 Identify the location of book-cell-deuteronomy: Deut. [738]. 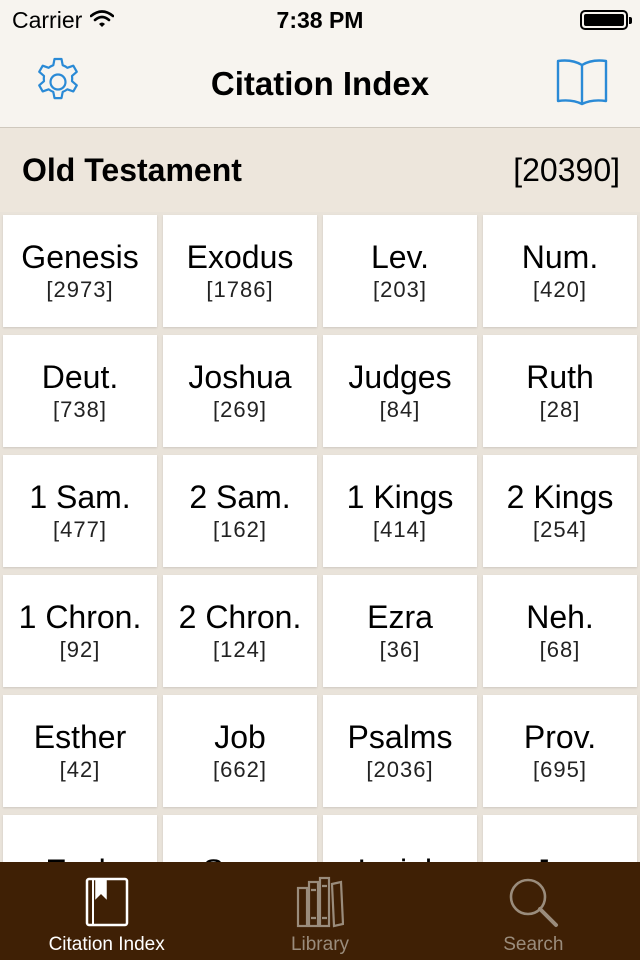
(80, 391).